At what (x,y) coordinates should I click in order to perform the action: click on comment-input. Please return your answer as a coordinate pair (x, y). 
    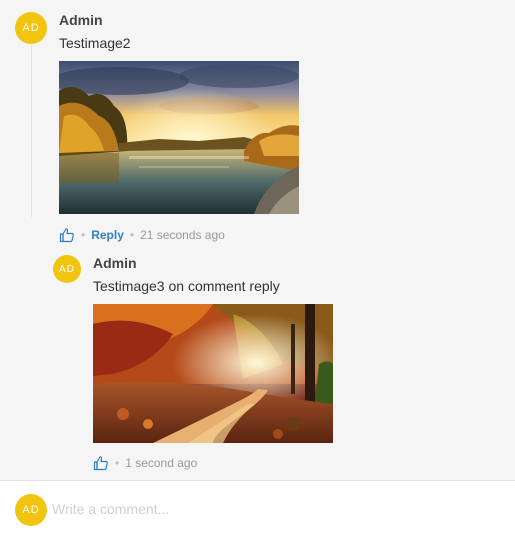
    Looking at the image, I should click on (272, 509).